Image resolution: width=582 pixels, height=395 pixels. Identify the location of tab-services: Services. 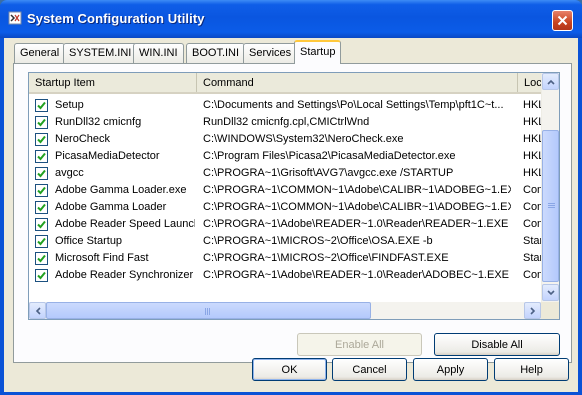
(270, 53).